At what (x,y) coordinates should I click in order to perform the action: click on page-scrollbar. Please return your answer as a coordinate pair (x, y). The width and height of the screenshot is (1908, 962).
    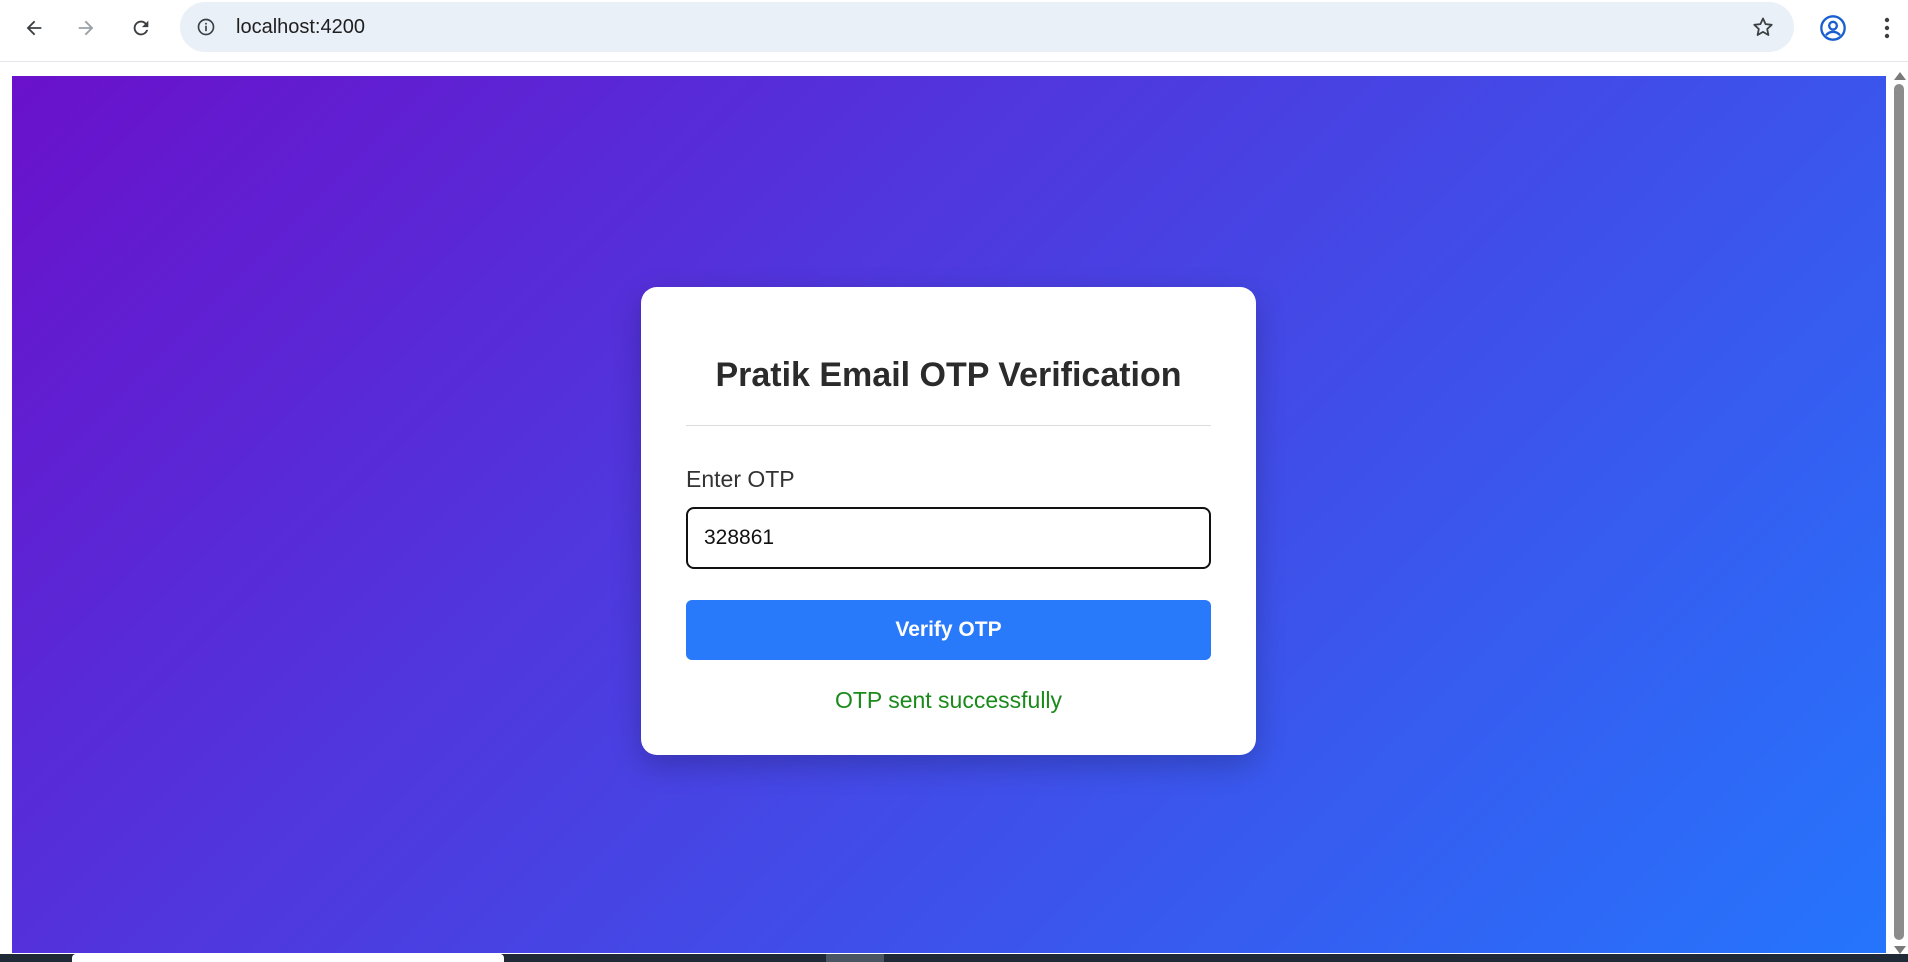
    Looking at the image, I should click on (1899, 512).